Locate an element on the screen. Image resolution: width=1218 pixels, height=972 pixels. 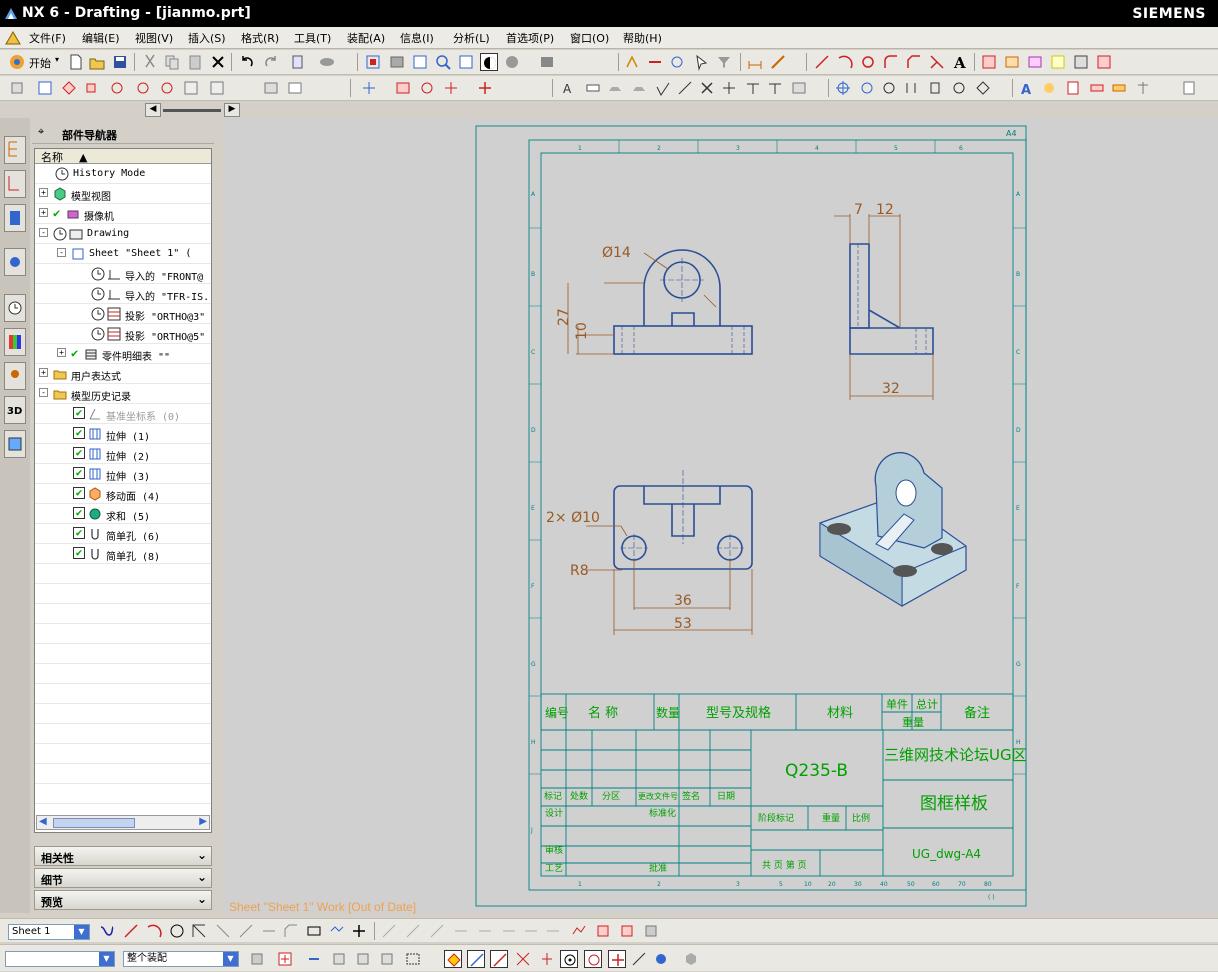
snap-bounded-icon is located at coordinates (691, 959).